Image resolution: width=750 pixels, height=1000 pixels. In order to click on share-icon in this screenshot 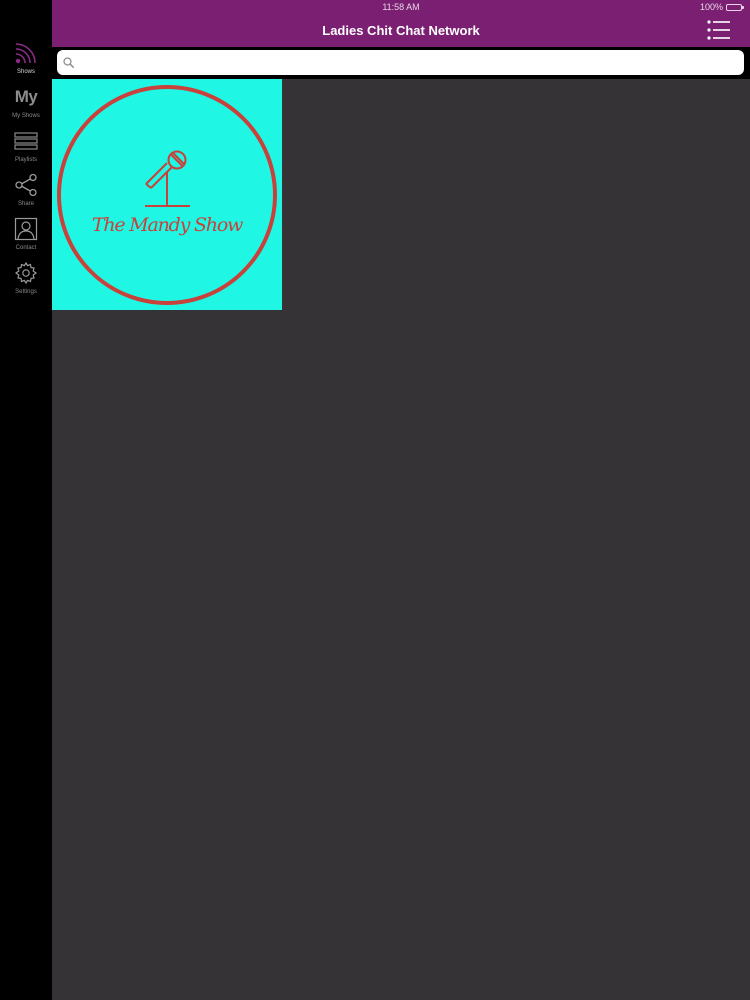, I will do `click(26, 185)`.